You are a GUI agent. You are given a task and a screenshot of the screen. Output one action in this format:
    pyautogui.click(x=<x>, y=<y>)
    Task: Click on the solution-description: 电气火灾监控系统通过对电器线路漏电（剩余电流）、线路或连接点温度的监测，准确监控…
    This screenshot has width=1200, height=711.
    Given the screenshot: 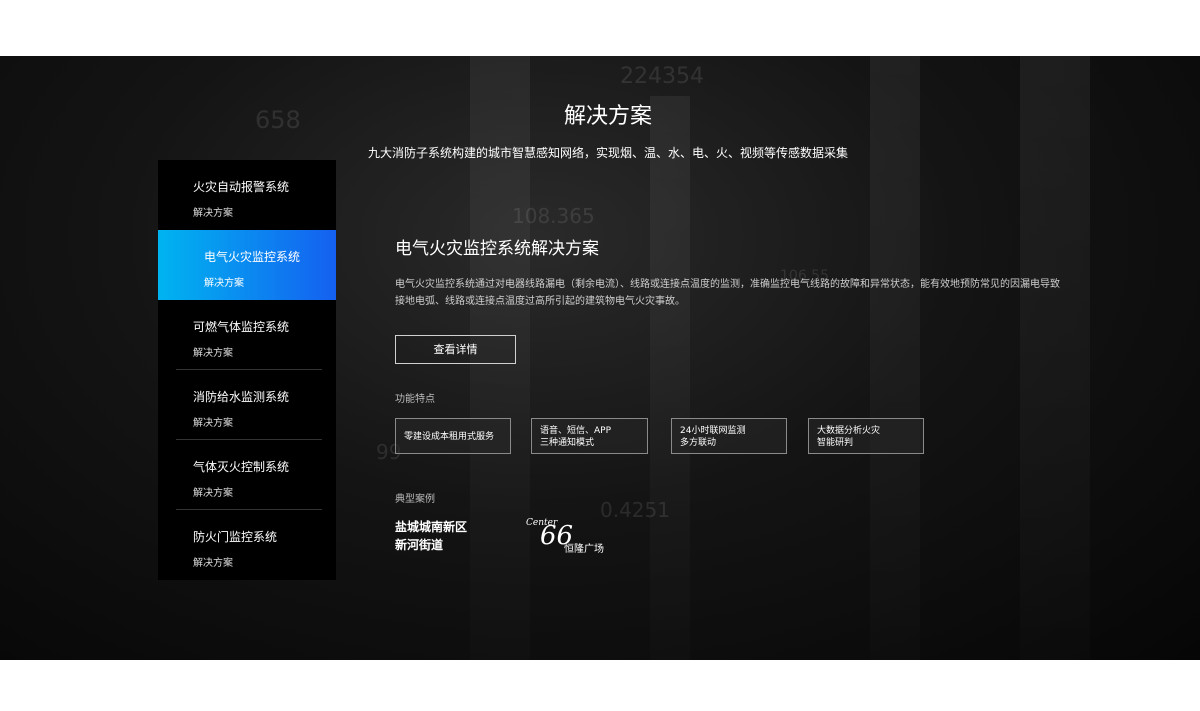 What is the action you would take?
    pyautogui.click(x=727, y=293)
    